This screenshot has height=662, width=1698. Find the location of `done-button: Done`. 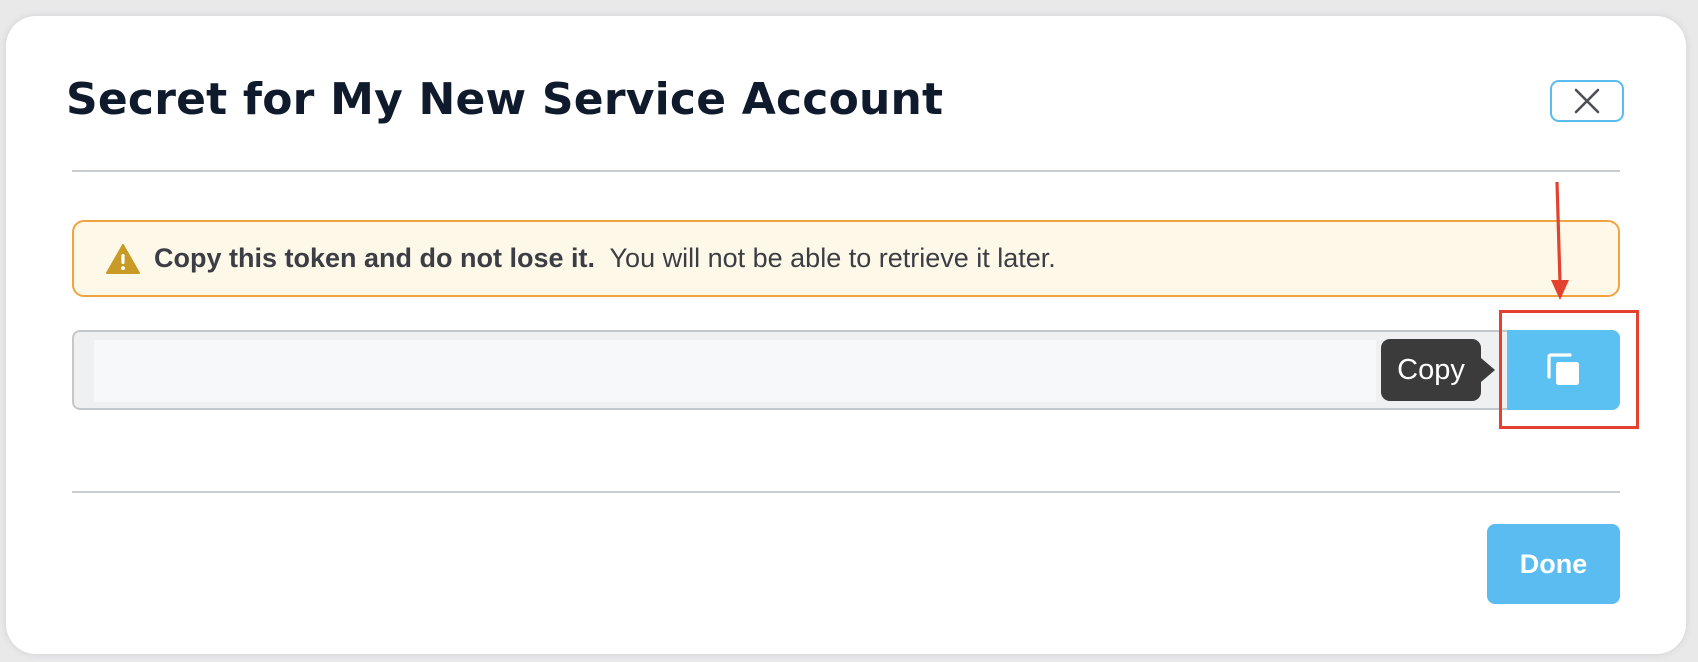

done-button: Done is located at coordinates (1553, 564).